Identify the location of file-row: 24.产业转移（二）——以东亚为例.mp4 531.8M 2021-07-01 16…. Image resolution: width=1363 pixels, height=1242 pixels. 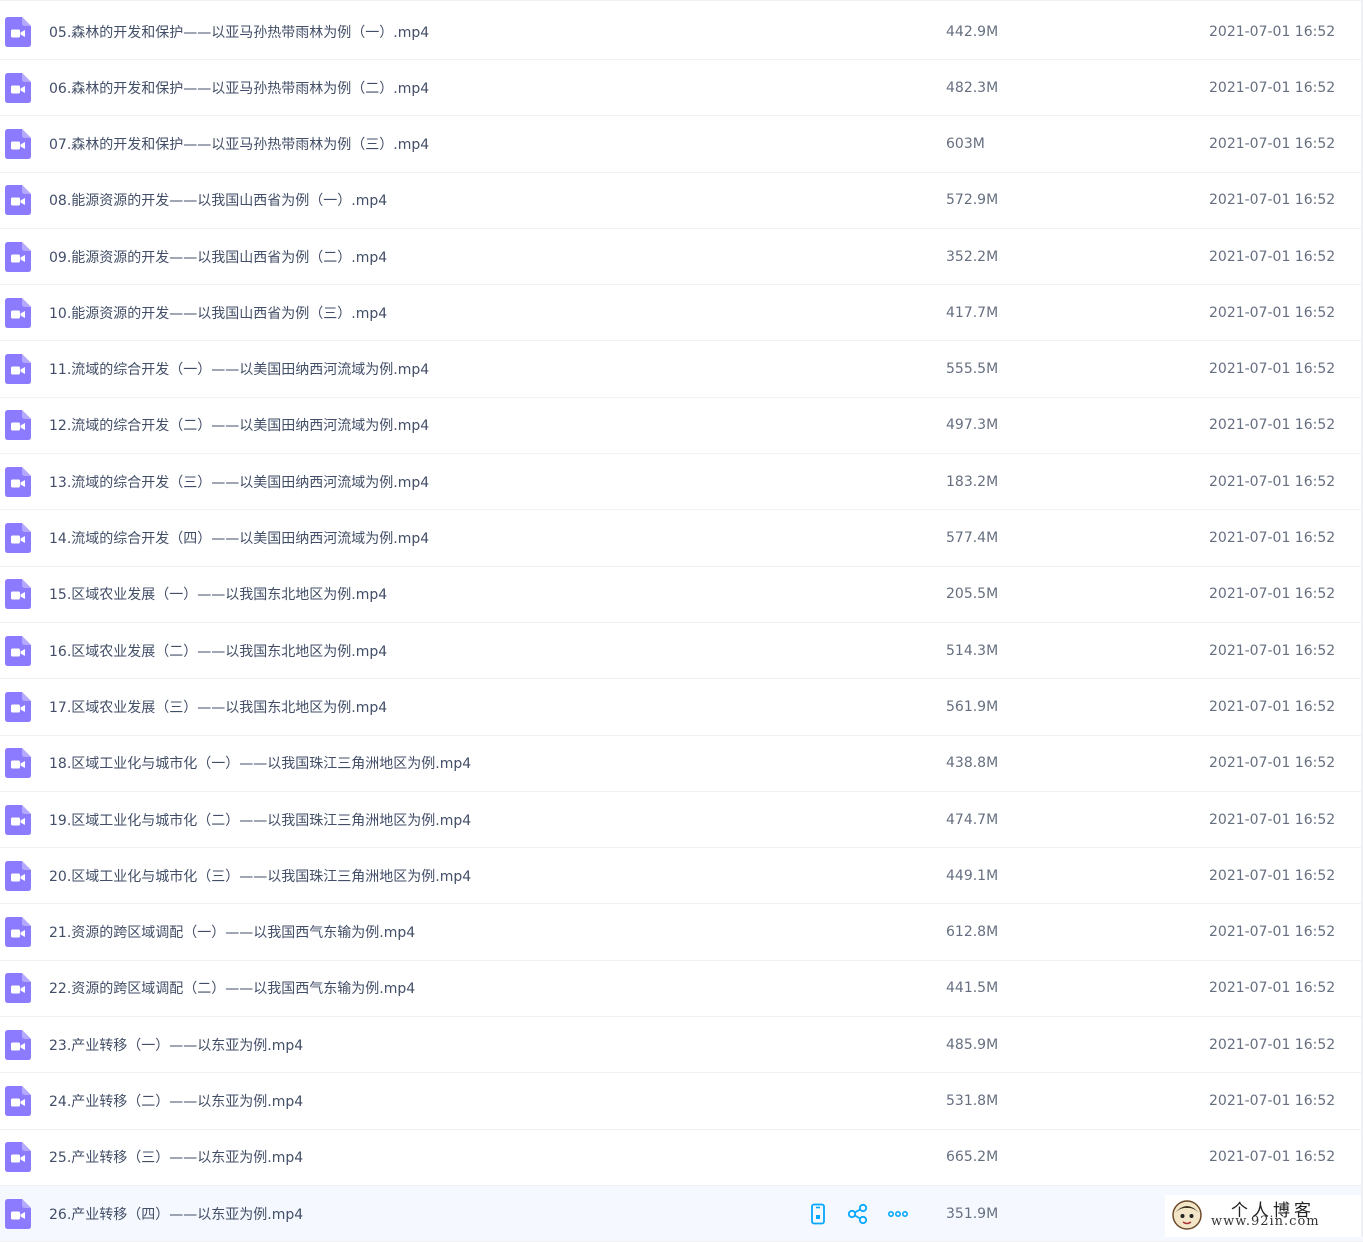
(681, 1101).